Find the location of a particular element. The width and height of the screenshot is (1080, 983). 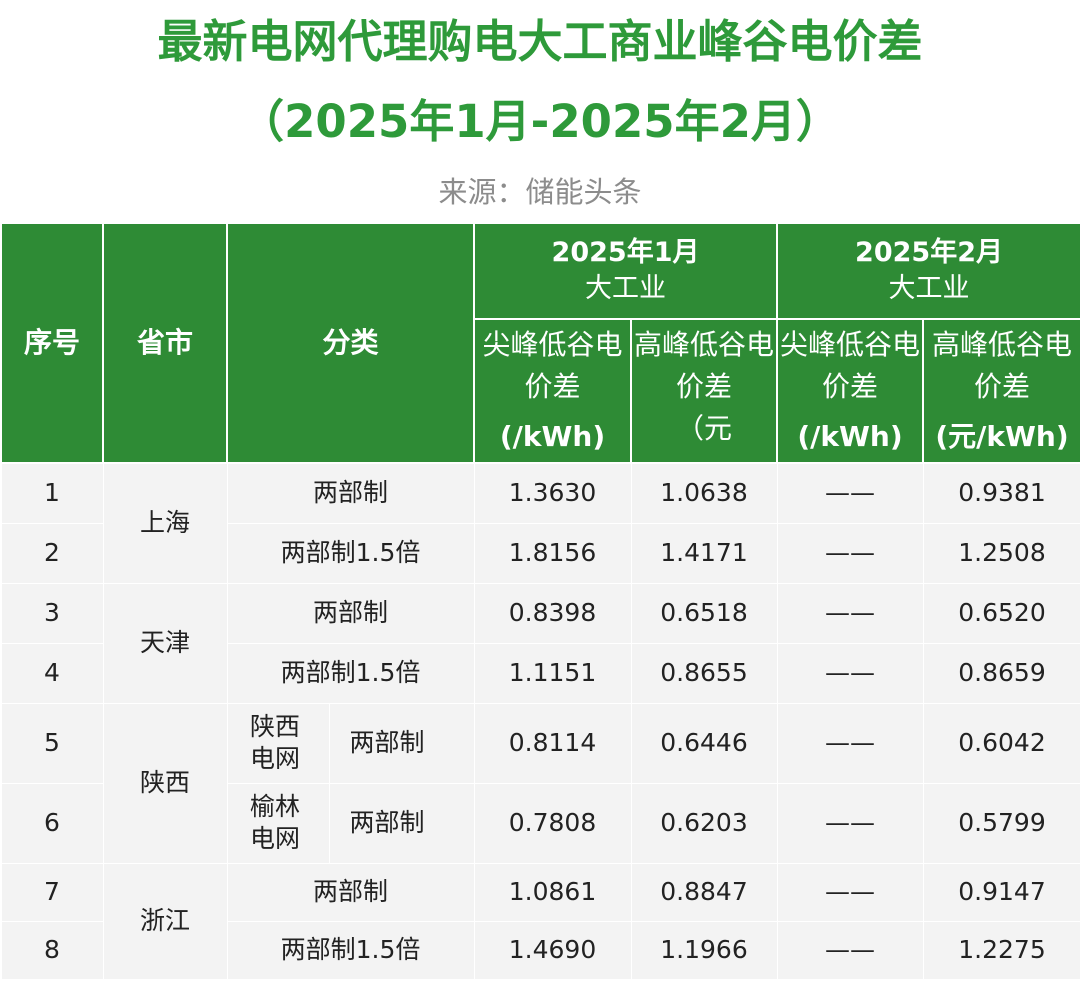

header-jan-month: 2025年1月 is located at coordinates (625, 252).